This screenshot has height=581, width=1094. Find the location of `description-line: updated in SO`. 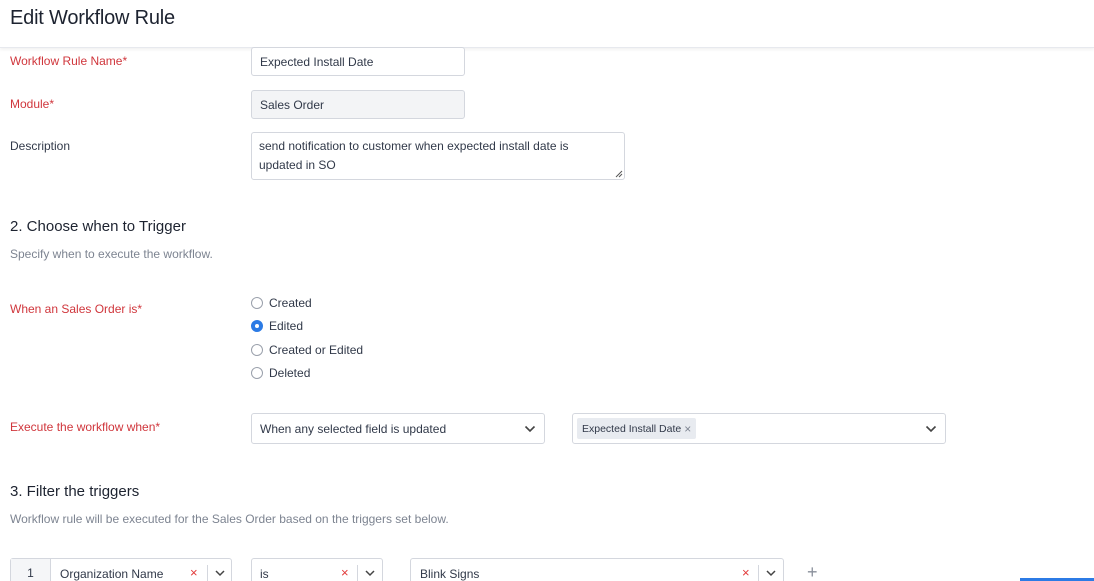

description-line: updated in SO is located at coordinates (297, 165).